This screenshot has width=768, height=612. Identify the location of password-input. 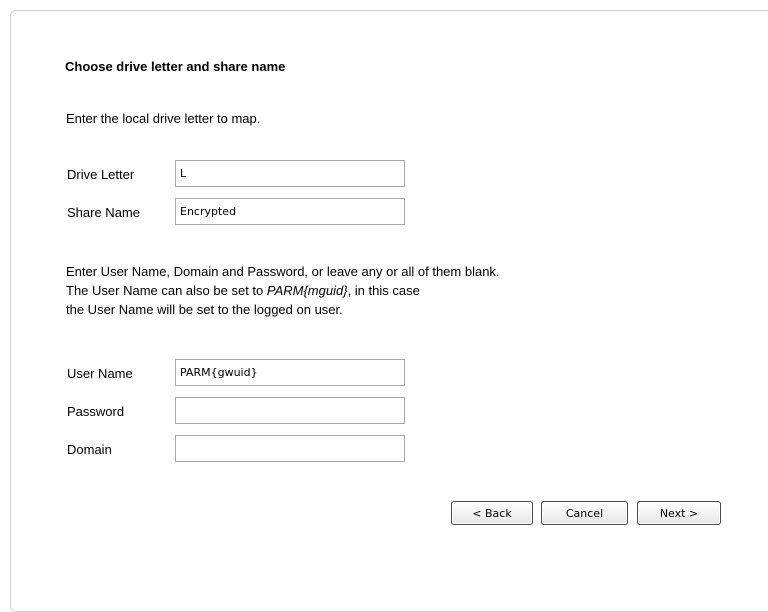
(290, 410).